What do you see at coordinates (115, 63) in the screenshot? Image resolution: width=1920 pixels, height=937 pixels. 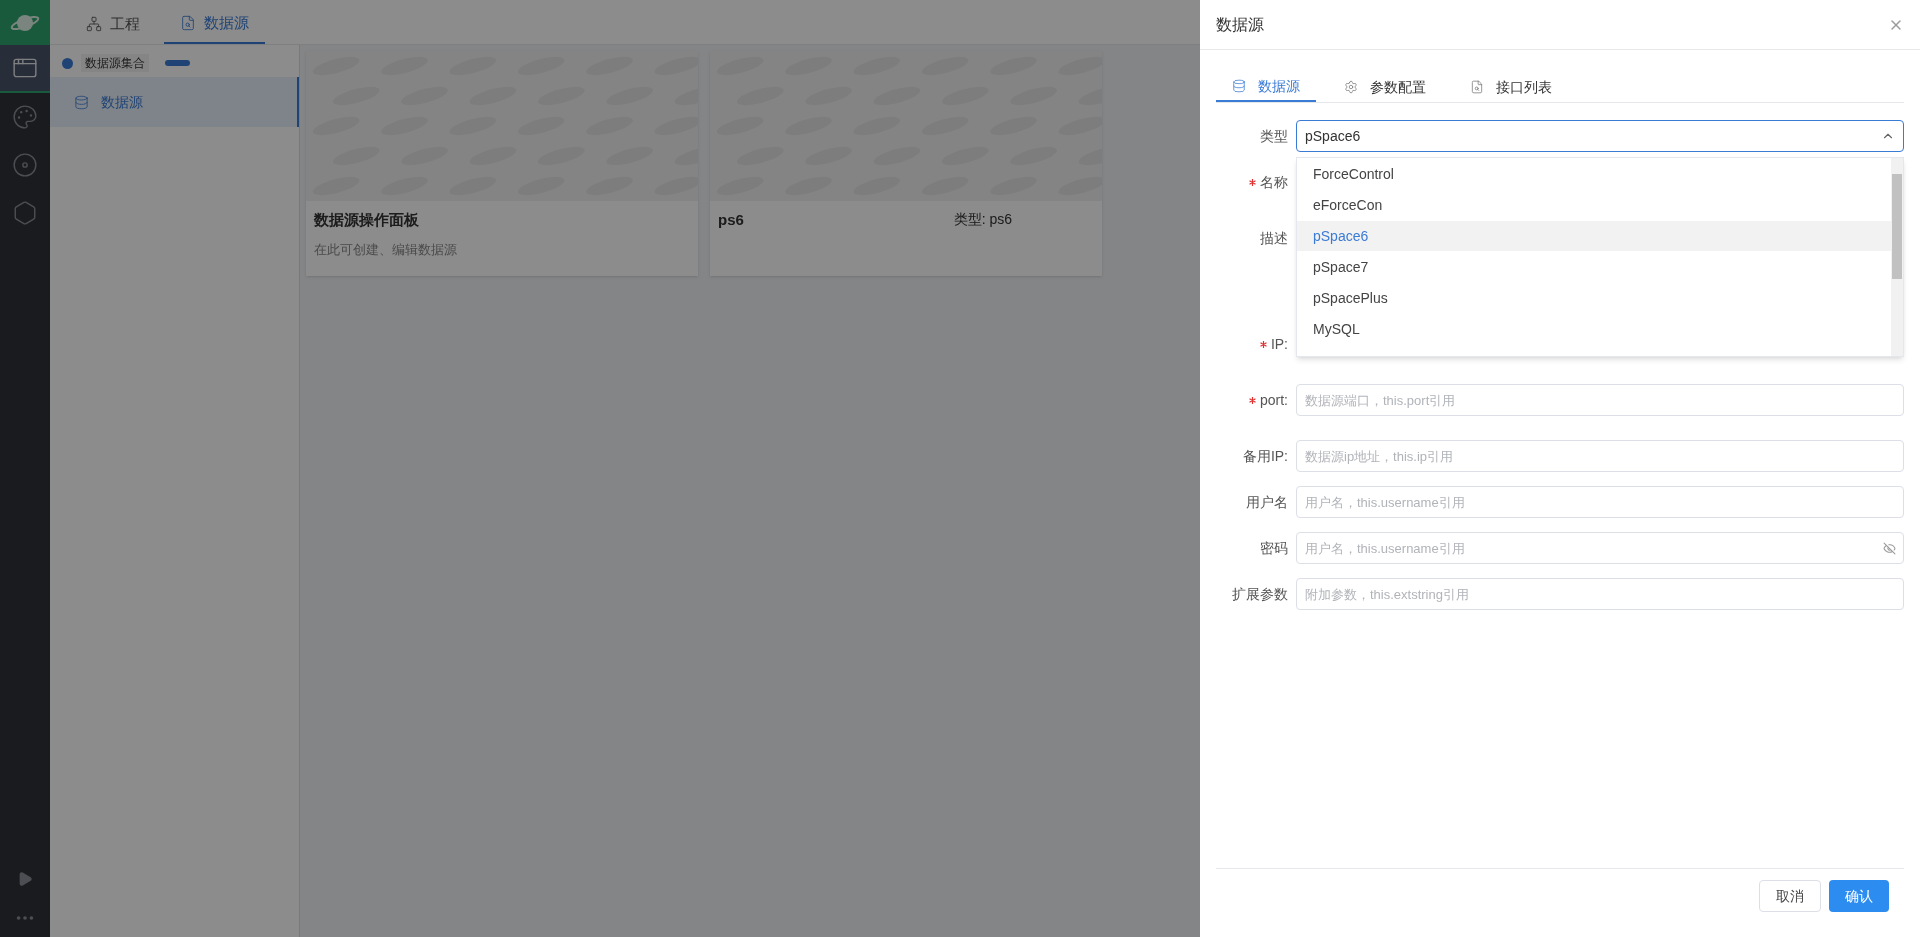 I see `group-title: 数据源集合` at bounding box center [115, 63].